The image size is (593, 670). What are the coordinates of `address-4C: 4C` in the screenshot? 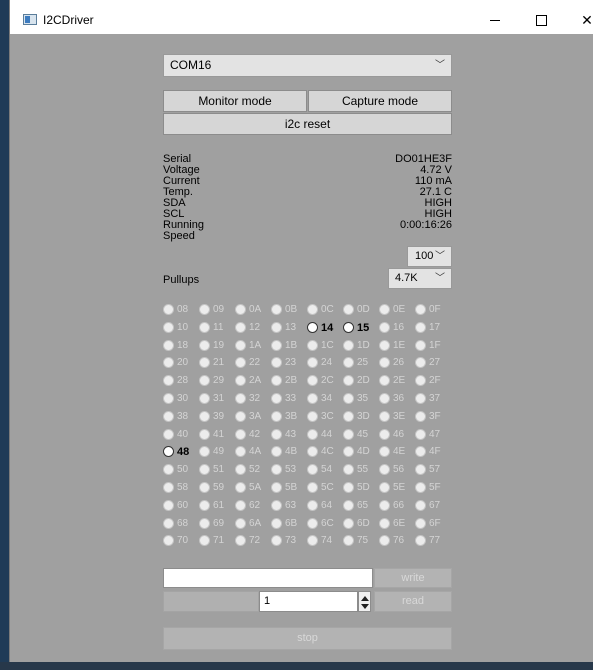 It's located at (320, 452).